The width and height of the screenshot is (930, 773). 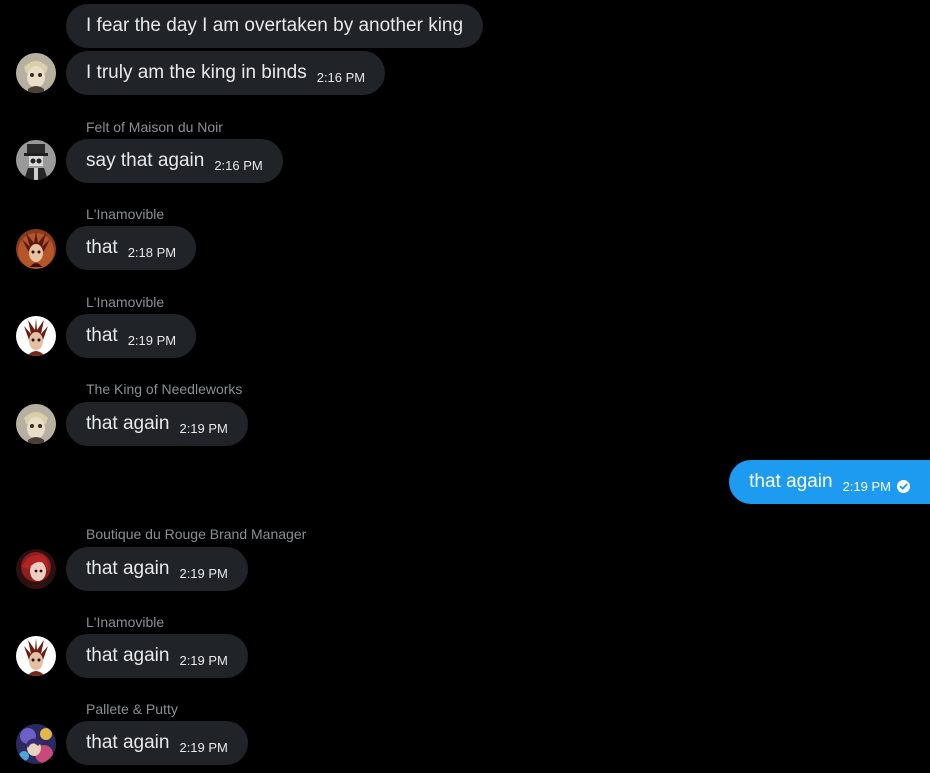 What do you see at coordinates (152, 252) in the screenshot?
I see `message-timestamp: 2:18 PM` at bounding box center [152, 252].